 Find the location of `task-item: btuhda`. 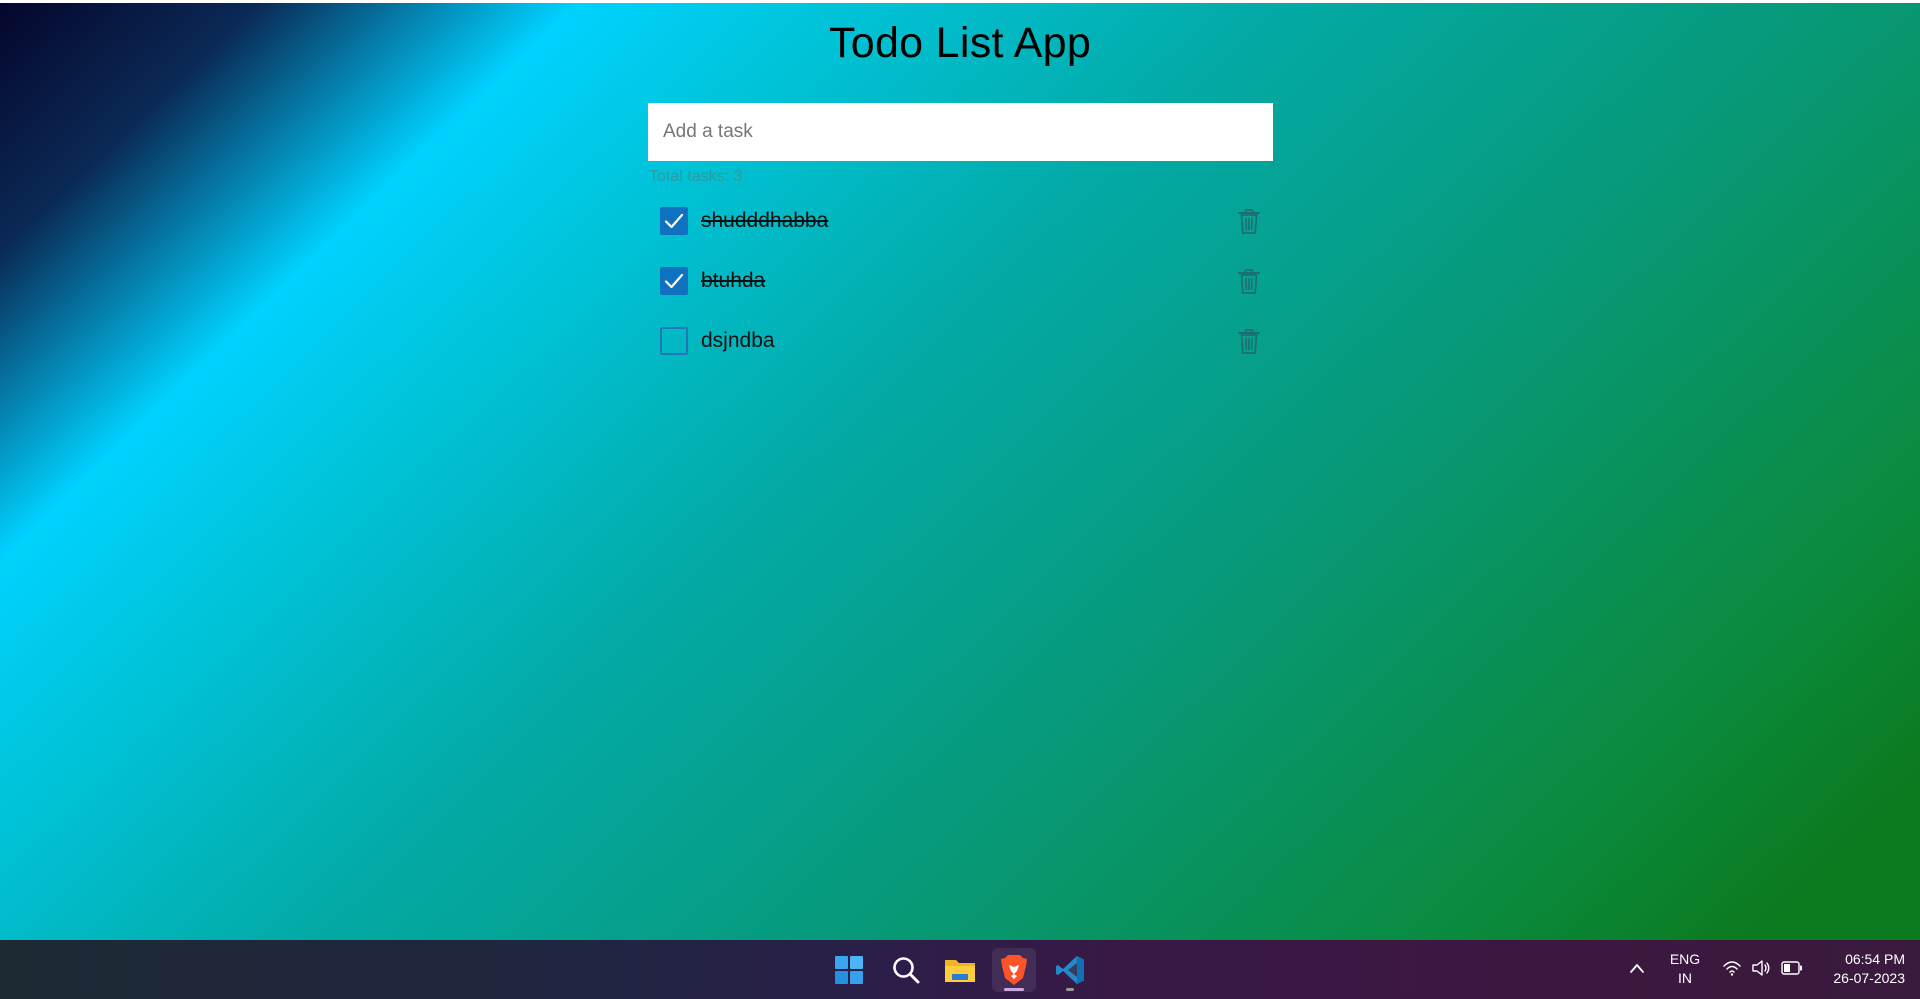

task-item: btuhda is located at coordinates (960, 279).